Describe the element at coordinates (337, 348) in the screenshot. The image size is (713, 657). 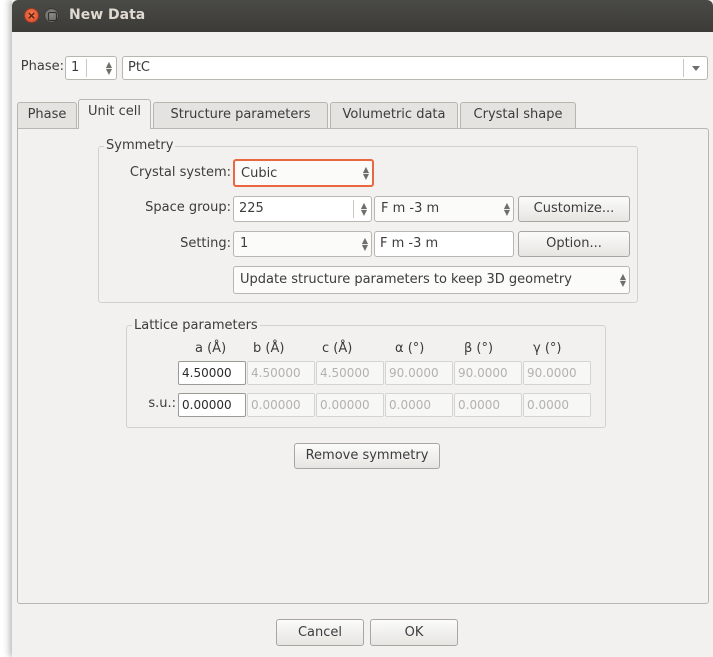
I see `header-c: c (Å)` at that location.